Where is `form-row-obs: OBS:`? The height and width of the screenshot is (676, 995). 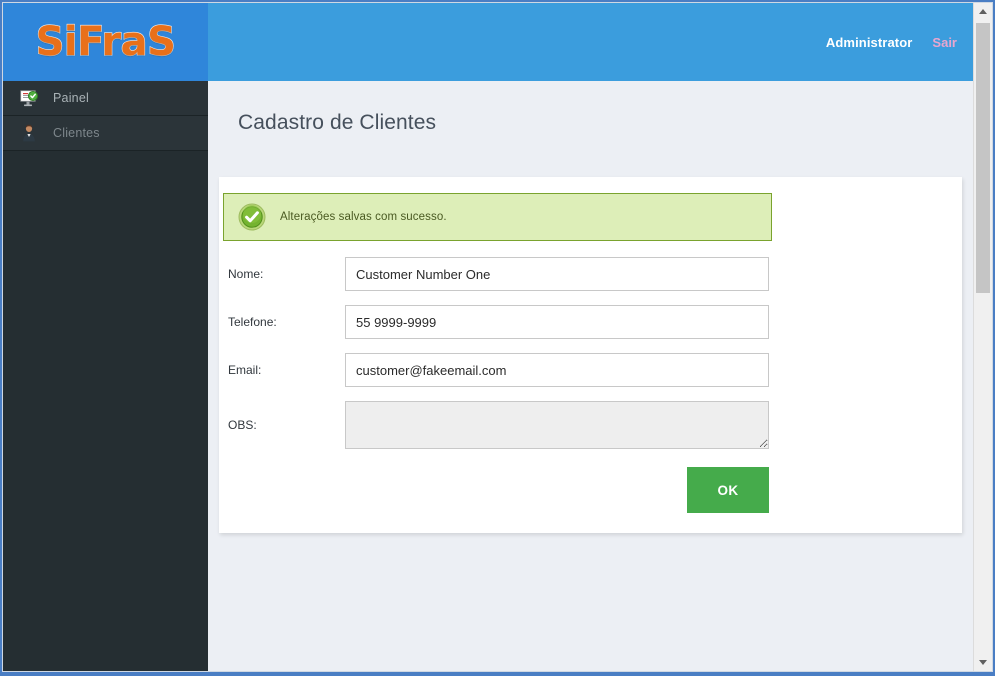 form-row-obs: OBS: is located at coordinates (503, 425).